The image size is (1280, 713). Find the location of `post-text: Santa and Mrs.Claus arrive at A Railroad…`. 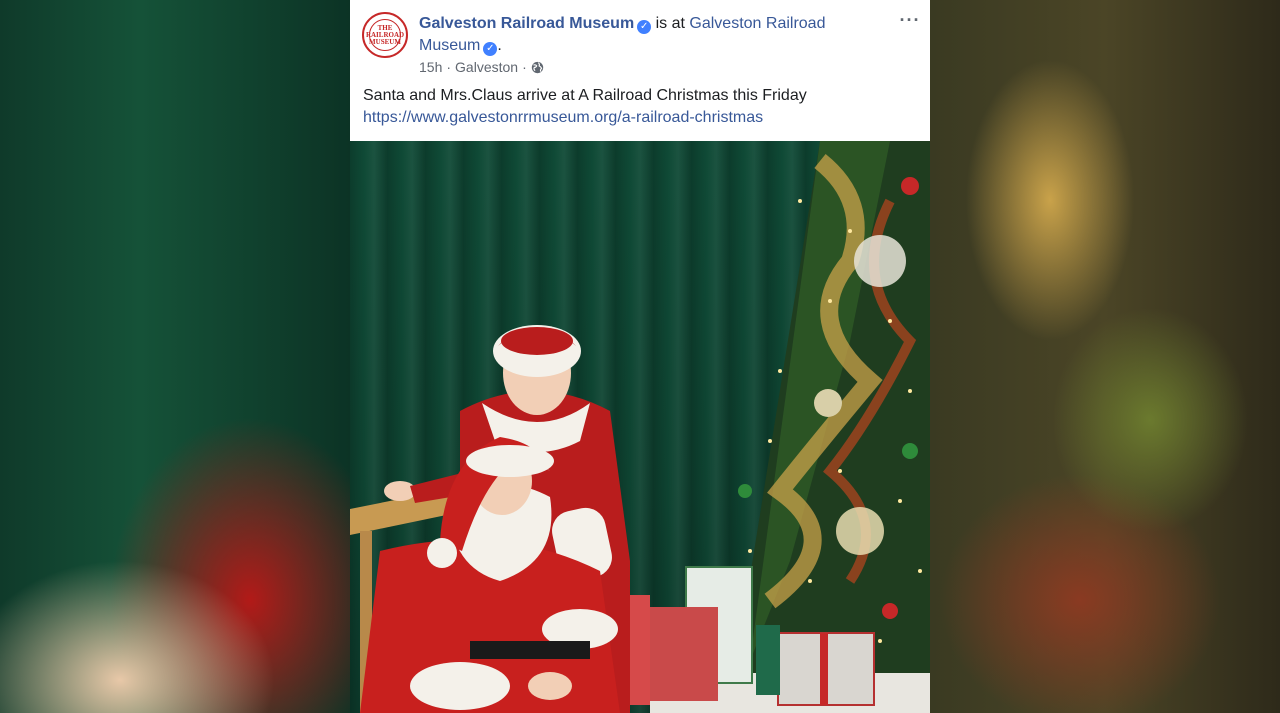

post-text: Santa and Mrs.Claus arrive at A Railroad… is located at coordinates (585, 95).